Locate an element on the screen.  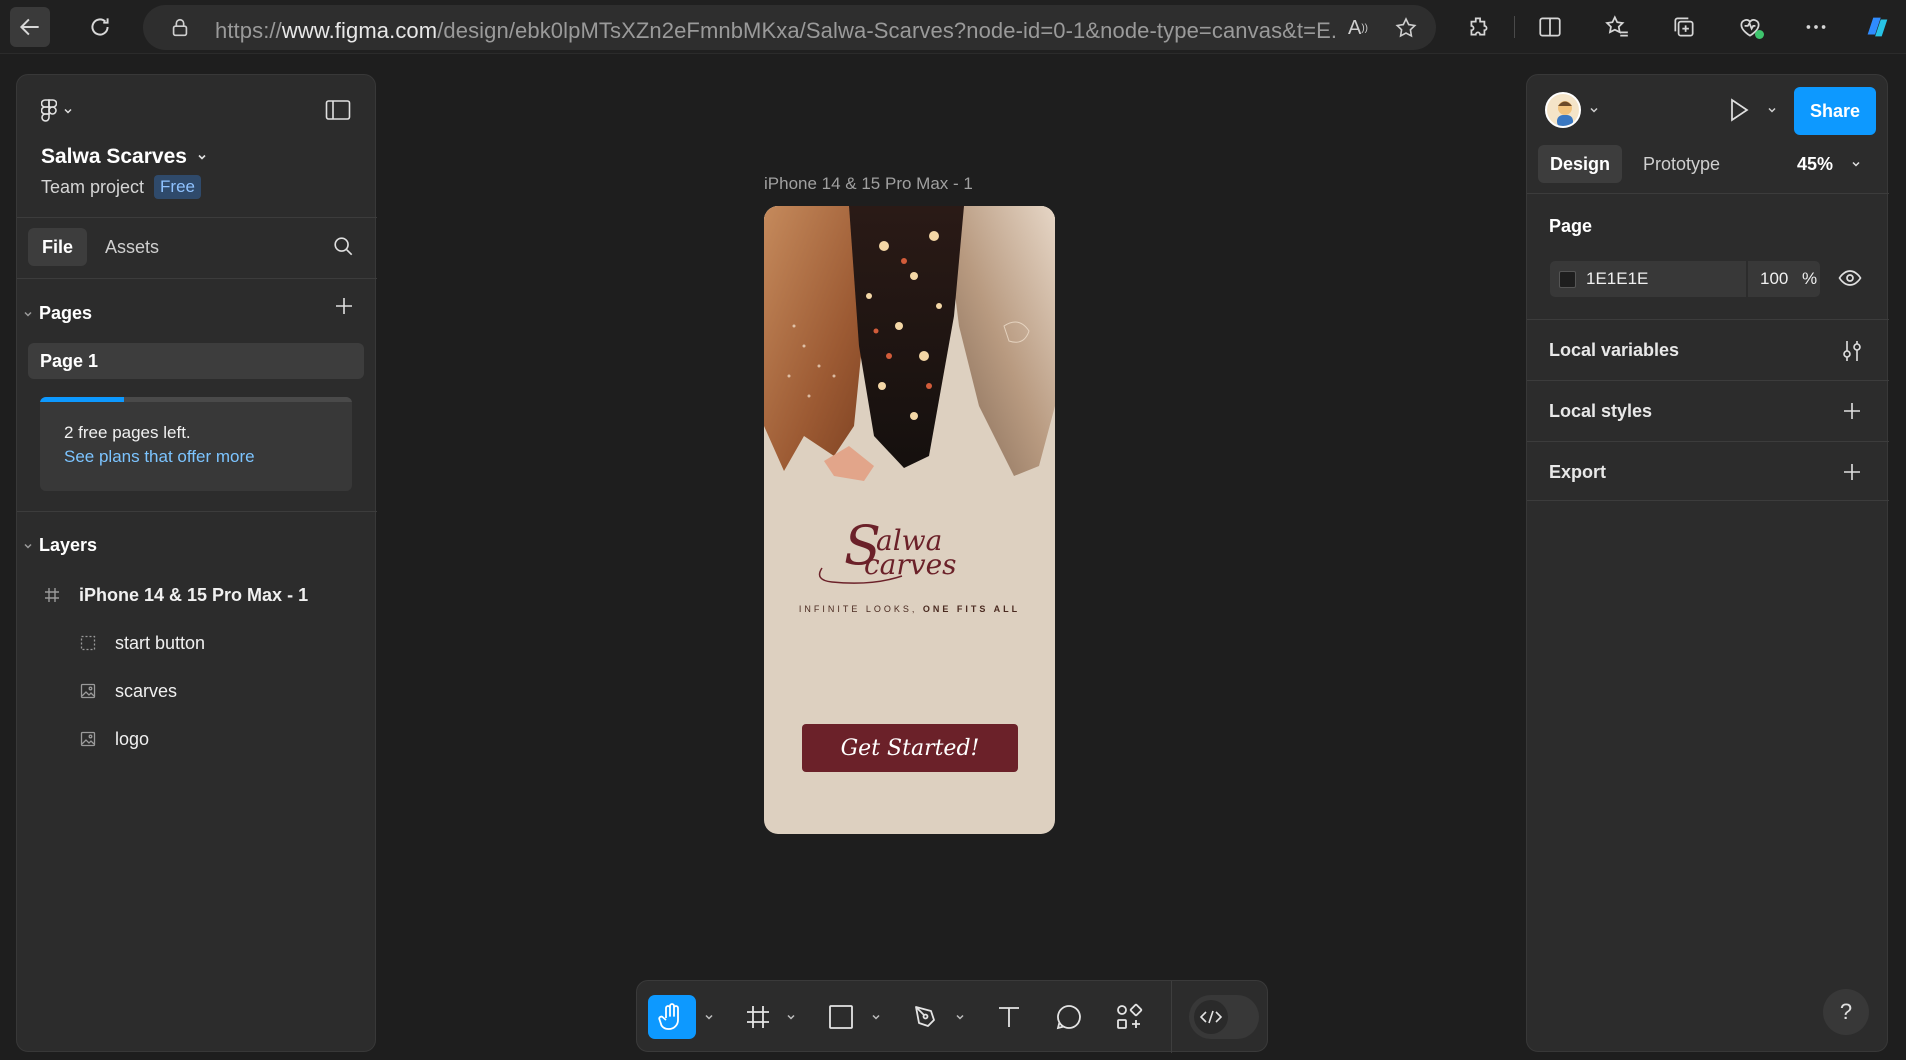
read-aloud-icon: A)) is located at coordinates (1358, 28).